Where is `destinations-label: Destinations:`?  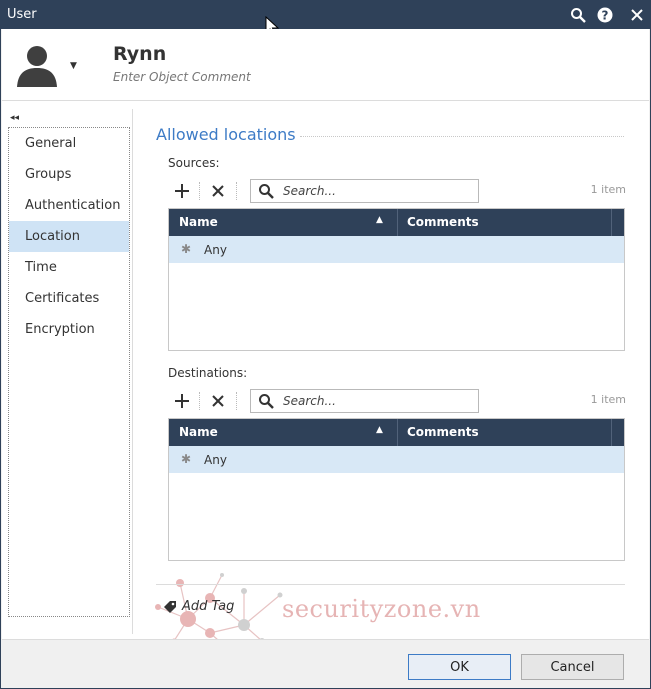
destinations-label: Destinations: is located at coordinates (208, 373).